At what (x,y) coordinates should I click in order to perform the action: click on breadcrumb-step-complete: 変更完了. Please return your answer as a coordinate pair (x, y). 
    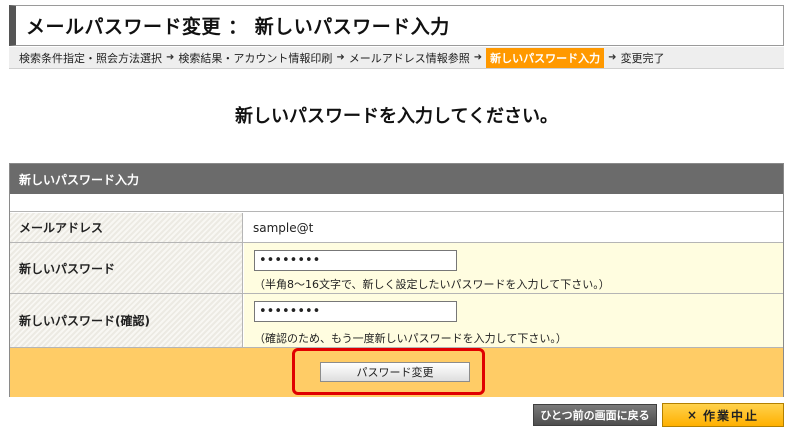
    Looking at the image, I should click on (642, 58).